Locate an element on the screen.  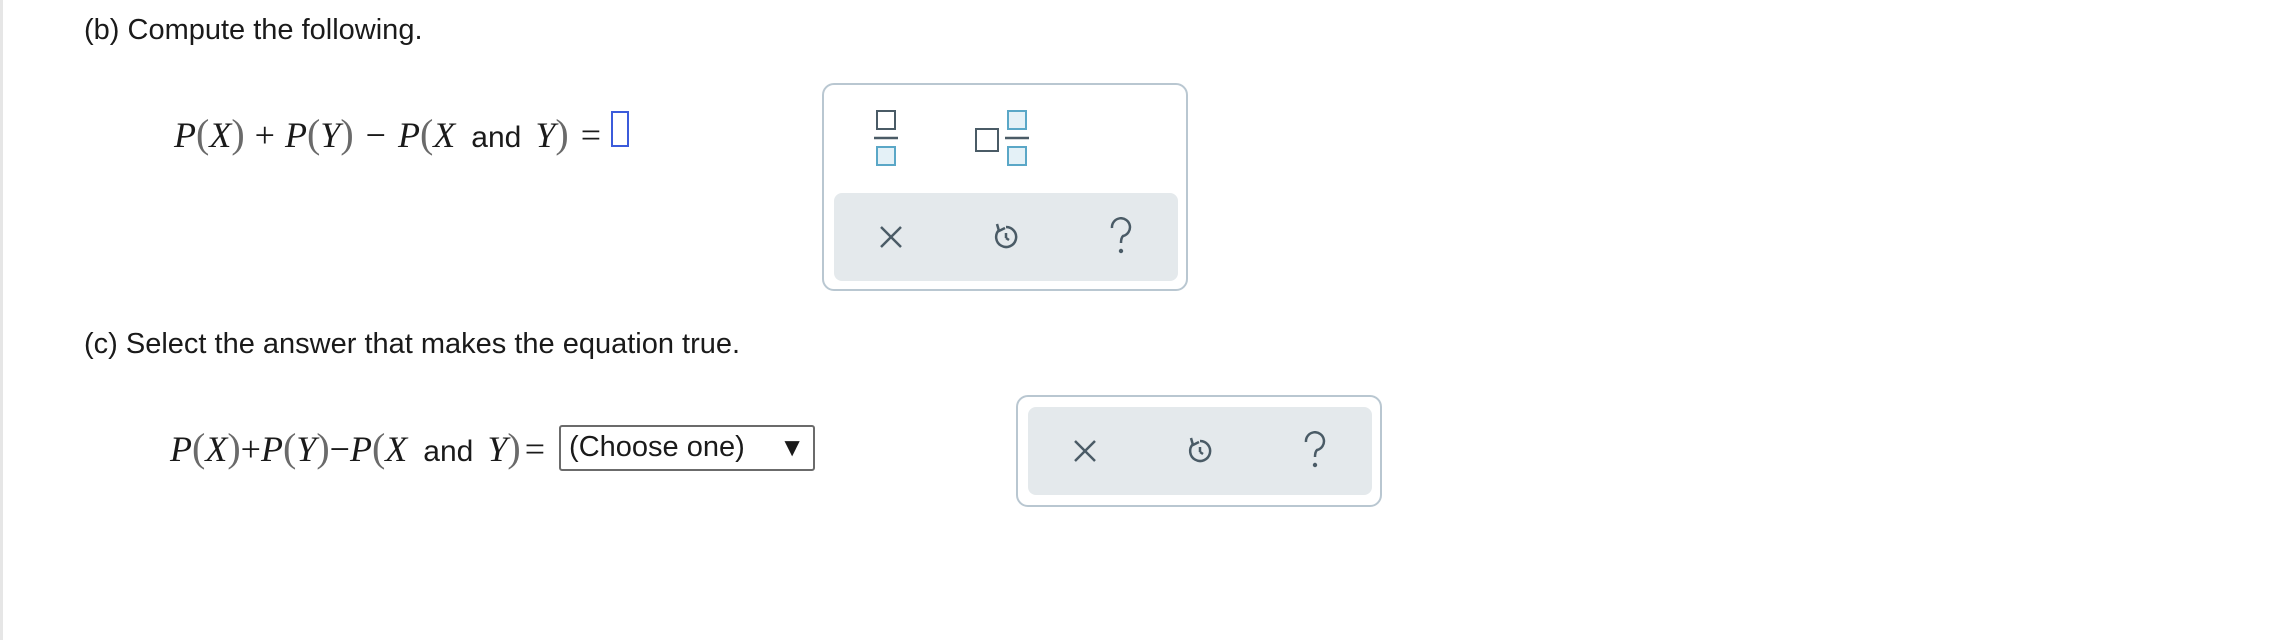
toolbar-actions-b is located at coordinates (1006, 237).